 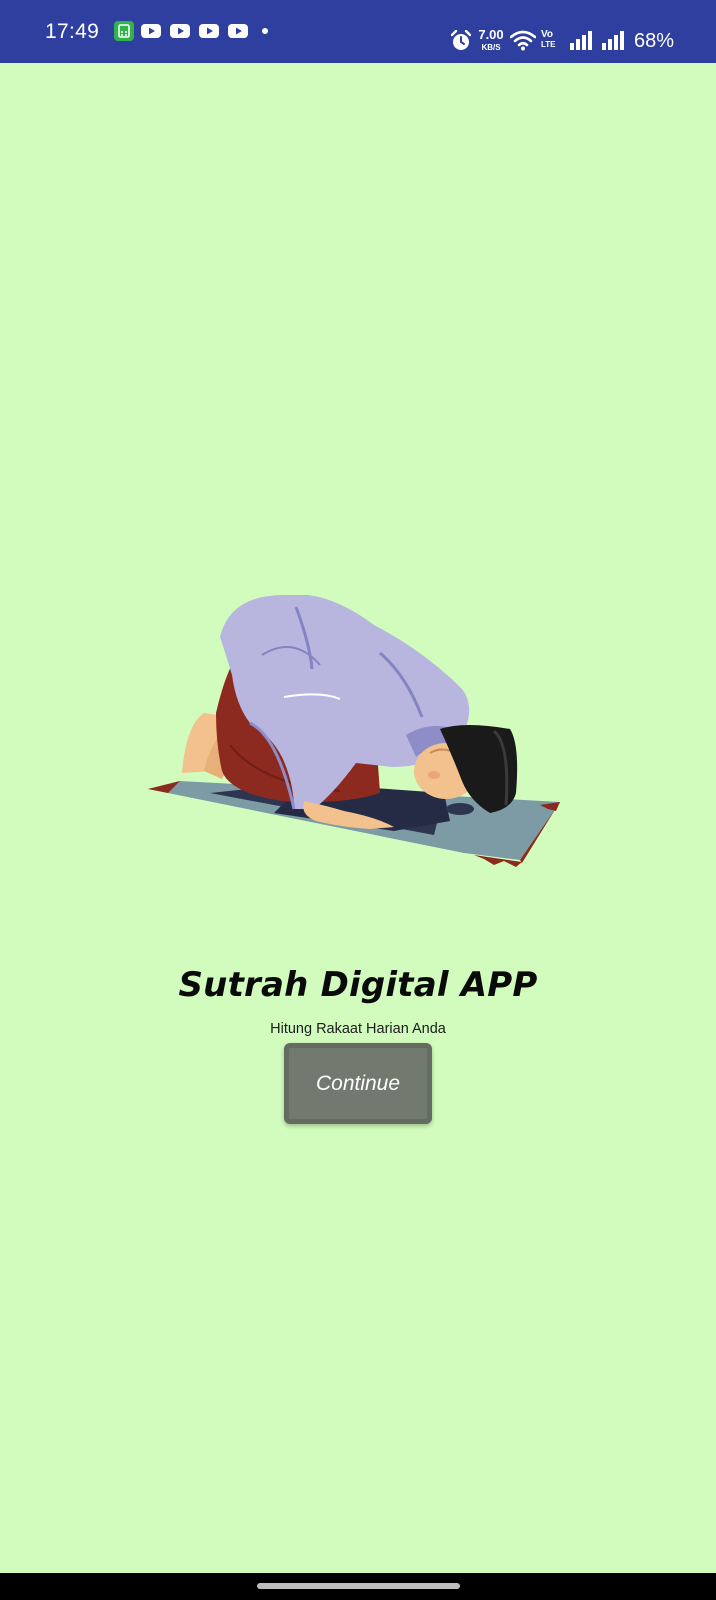 What do you see at coordinates (358, 1083) in the screenshot?
I see `continue-button: Continue` at bounding box center [358, 1083].